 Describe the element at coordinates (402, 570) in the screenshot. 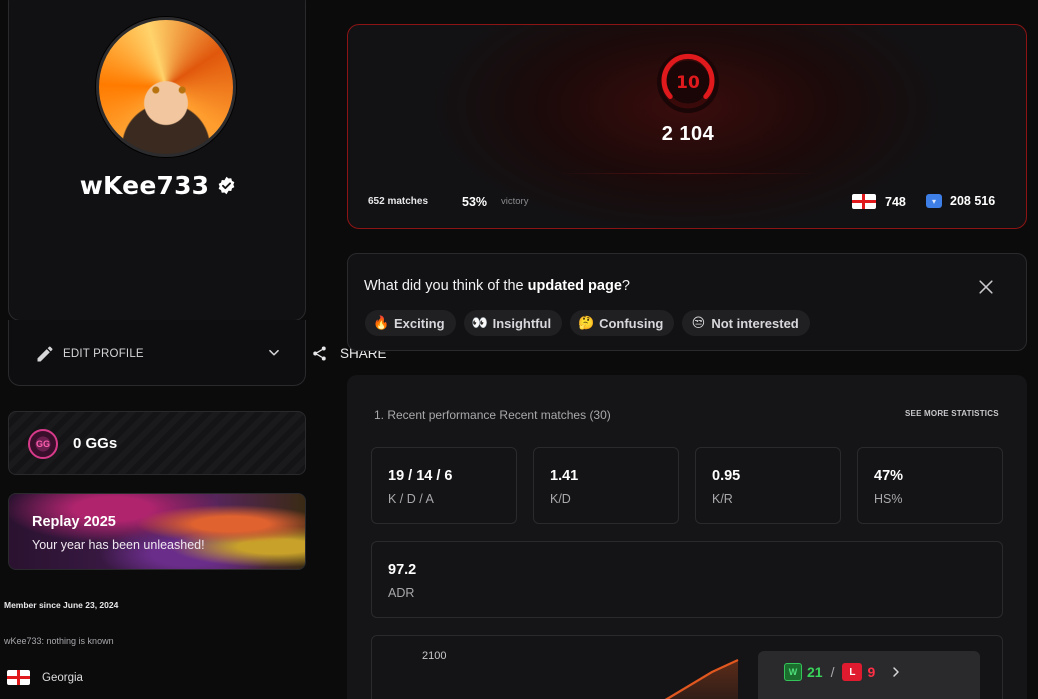

I see `stat-value: 97.2` at that location.